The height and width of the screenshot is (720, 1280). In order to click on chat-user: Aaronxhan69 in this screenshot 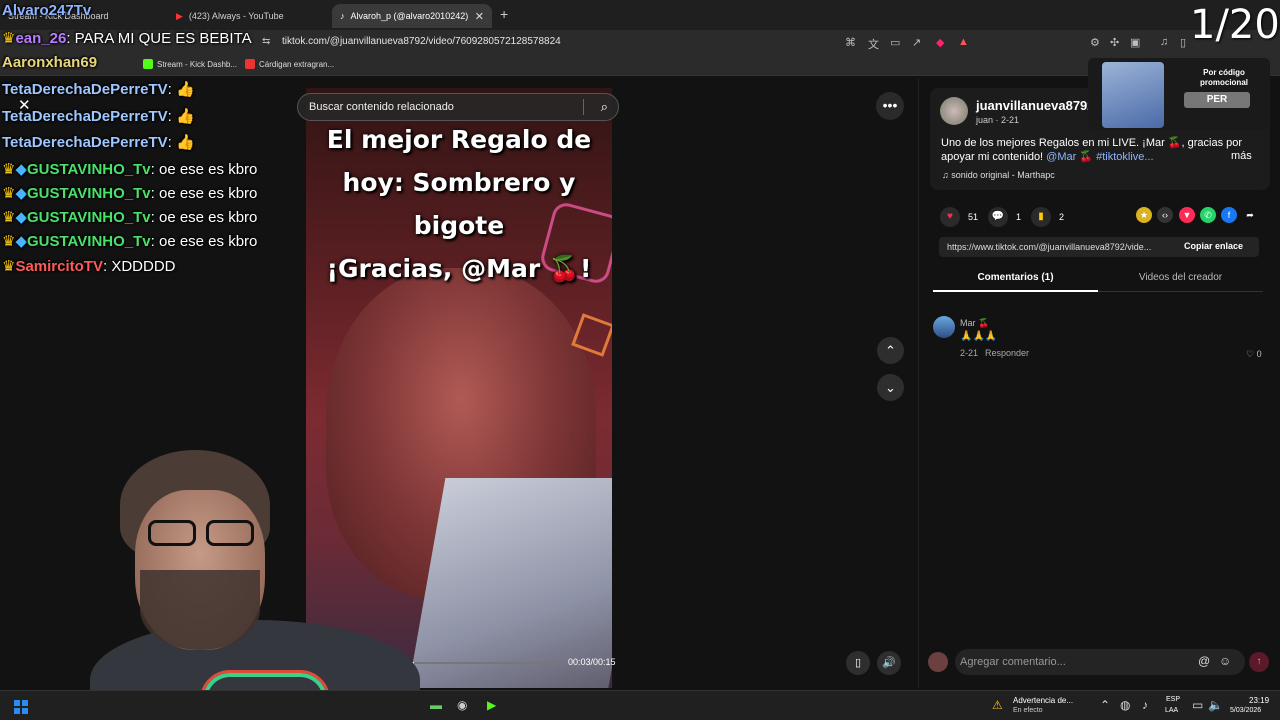, I will do `click(50, 62)`.